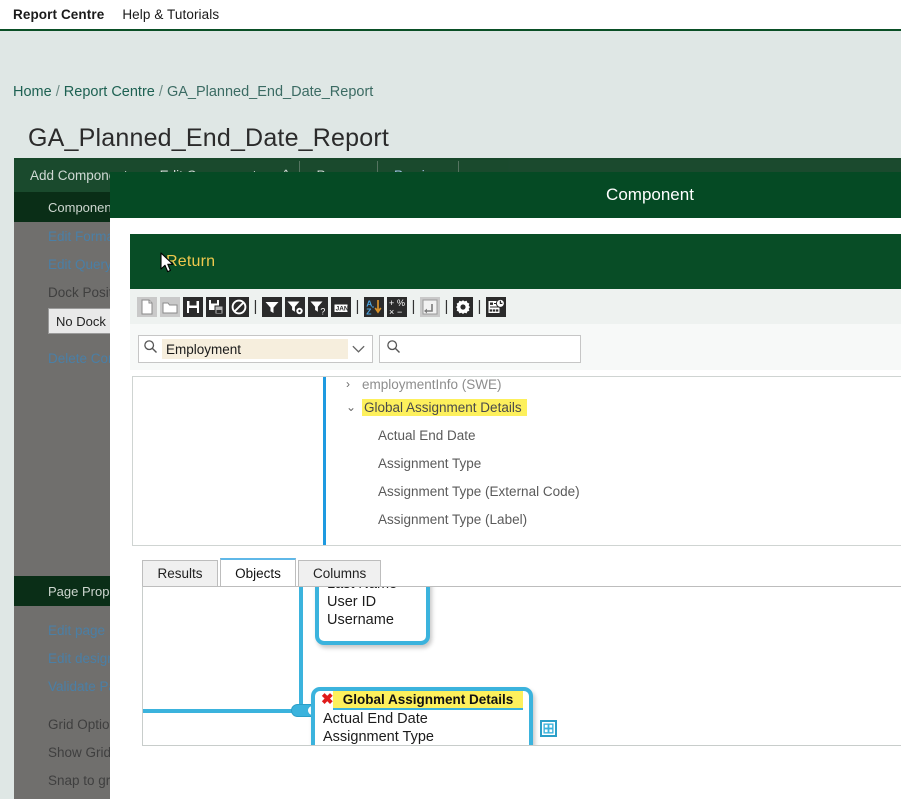 This screenshot has height=799, width=901. What do you see at coordinates (548, 728) in the screenshot?
I see `grid-icon` at bounding box center [548, 728].